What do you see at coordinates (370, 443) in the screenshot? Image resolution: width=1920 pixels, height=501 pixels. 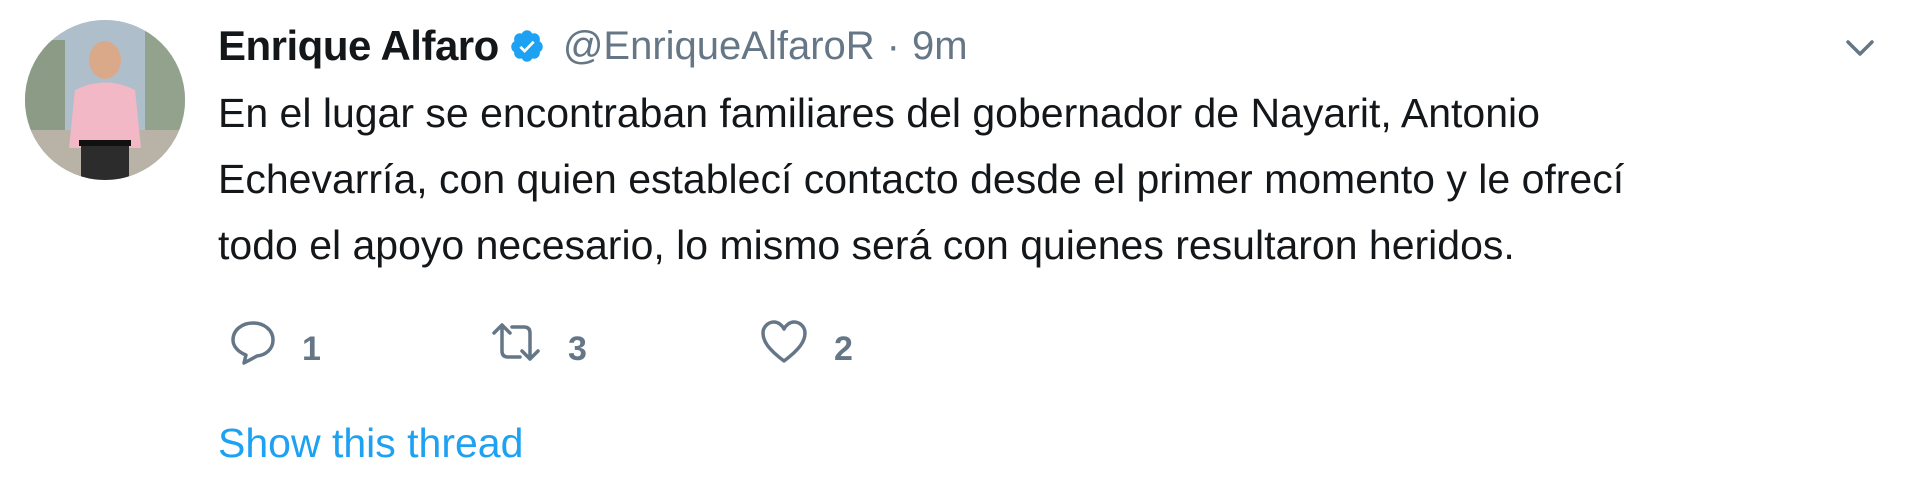 I see `show-thread-link: Show this thread` at bounding box center [370, 443].